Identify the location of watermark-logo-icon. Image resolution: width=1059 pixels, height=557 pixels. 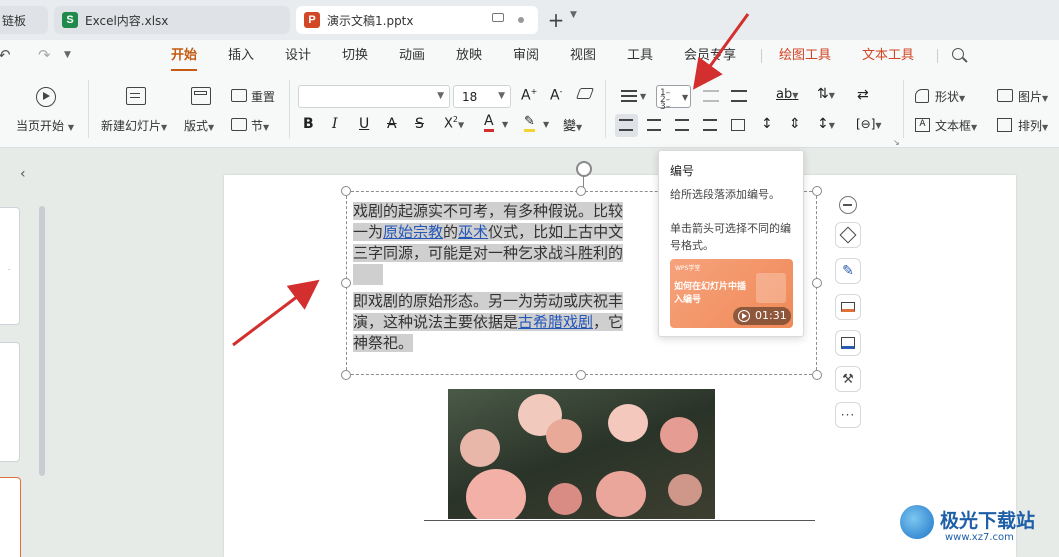
(917, 522).